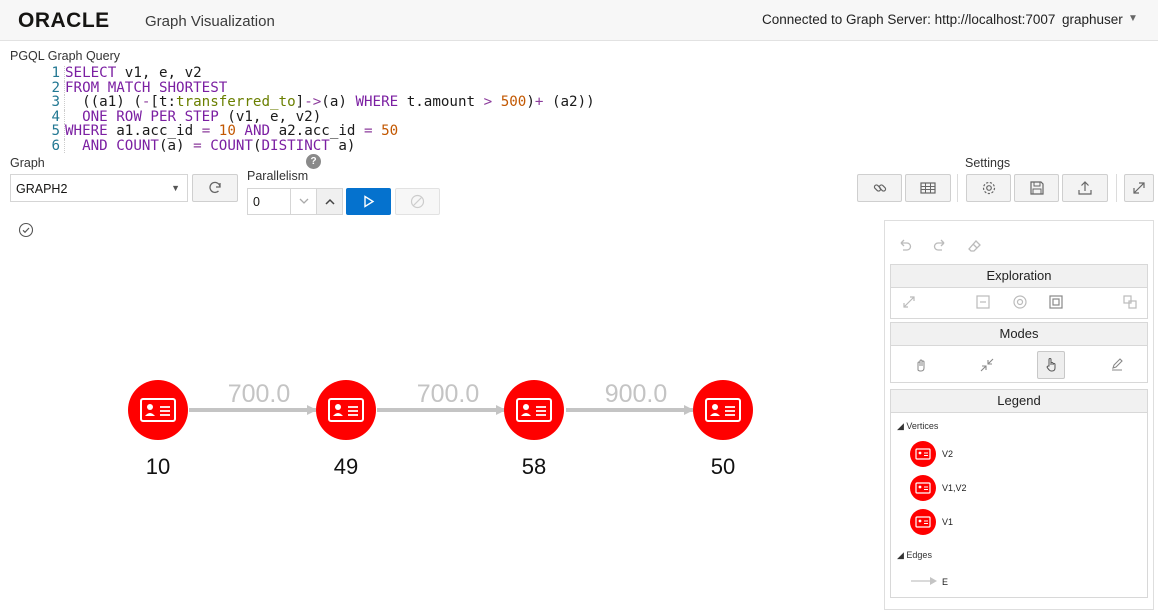  What do you see at coordinates (975, 246) in the screenshot?
I see `eraser-icon` at bounding box center [975, 246].